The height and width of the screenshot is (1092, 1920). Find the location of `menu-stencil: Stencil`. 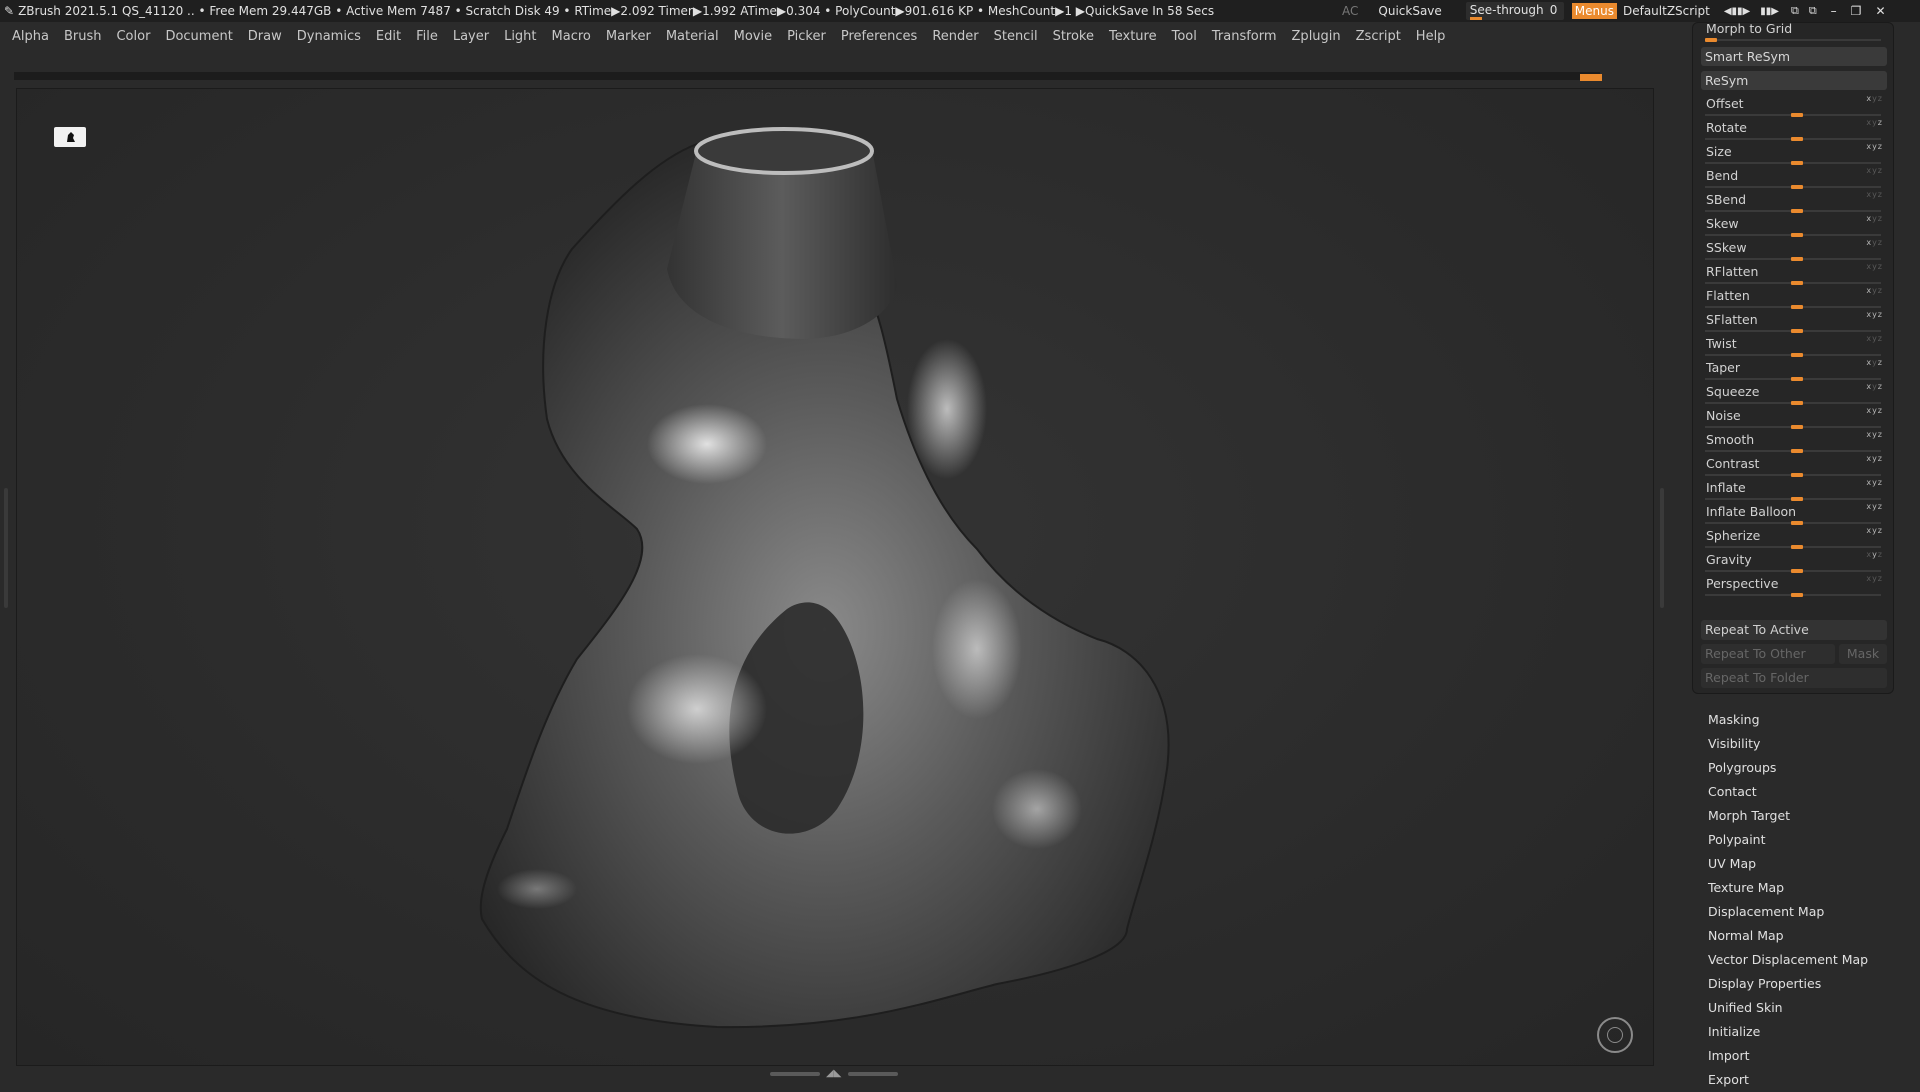

menu-stencil: Stencil is located at coordinates (1016, 36).